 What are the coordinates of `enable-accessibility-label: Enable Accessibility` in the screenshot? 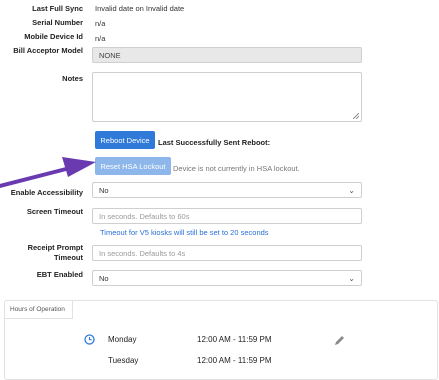 It's located at (46, 192).